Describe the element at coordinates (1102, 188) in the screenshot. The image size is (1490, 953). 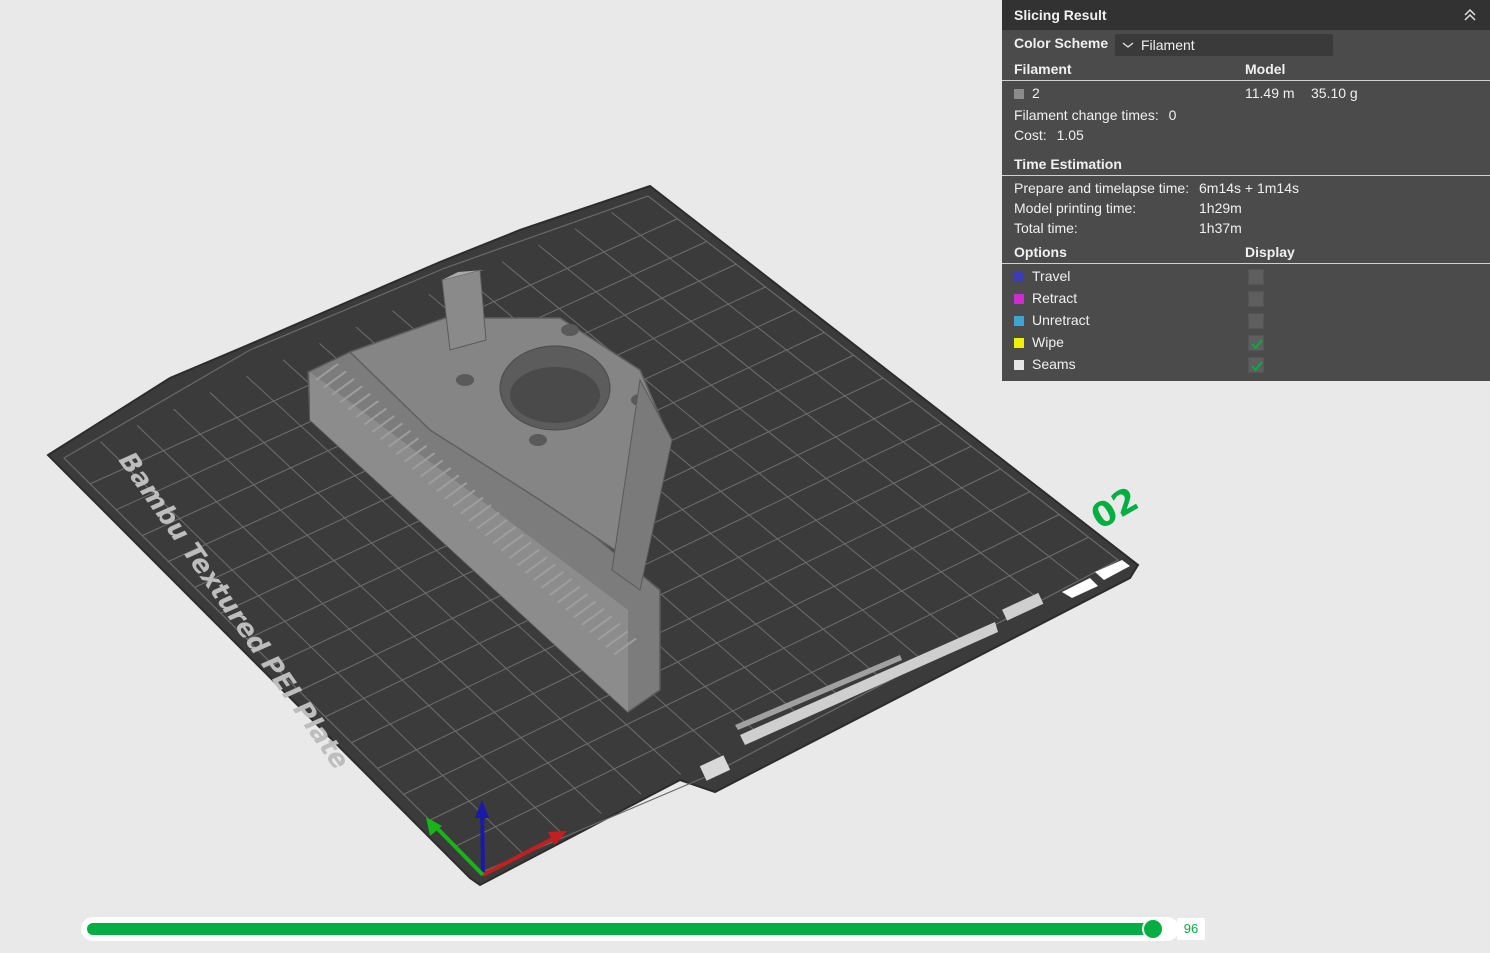
I see `prepare-label: Prepare and timelapse time:` at that location.